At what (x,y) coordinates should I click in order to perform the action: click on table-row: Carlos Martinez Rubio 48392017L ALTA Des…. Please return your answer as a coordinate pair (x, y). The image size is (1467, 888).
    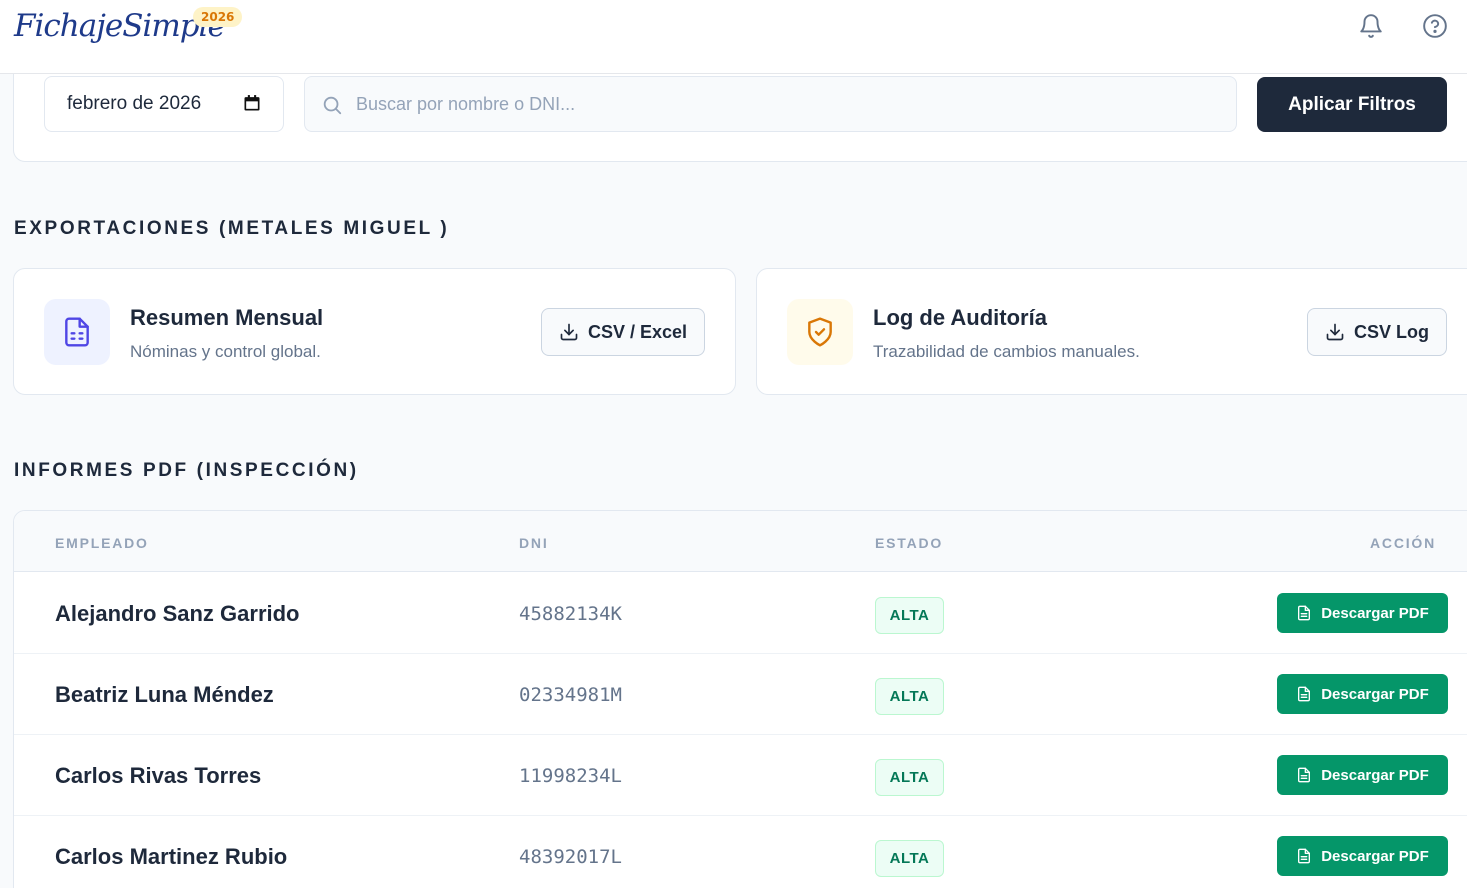
    Looking at the image, I should click on (740, 852).